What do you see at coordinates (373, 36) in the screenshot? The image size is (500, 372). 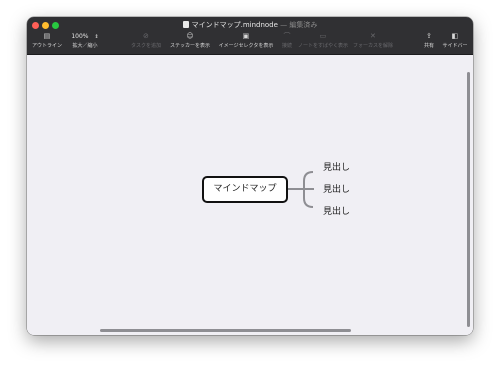 I see `scissors-icon: ✕` at bounding box center [373, 36].